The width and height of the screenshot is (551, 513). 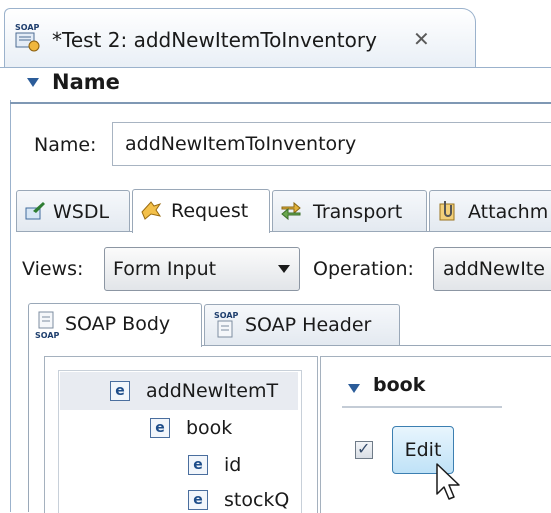 What do you see at coordinates (448, 481) in the screenshot?
I see `mouse-cursor-icon` at bounding box center [448, 481].